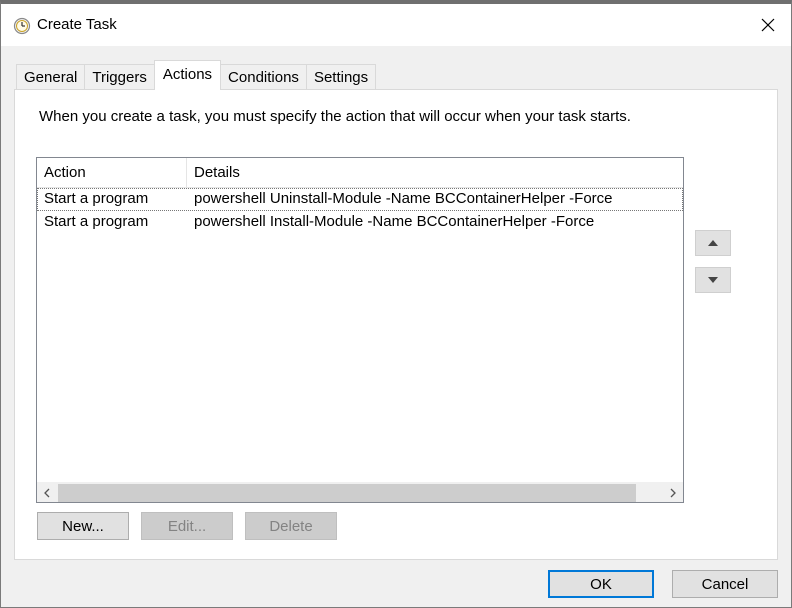 The height and width of the screenshot is (608, 792). I want to click on close-button, so click(768, 25).